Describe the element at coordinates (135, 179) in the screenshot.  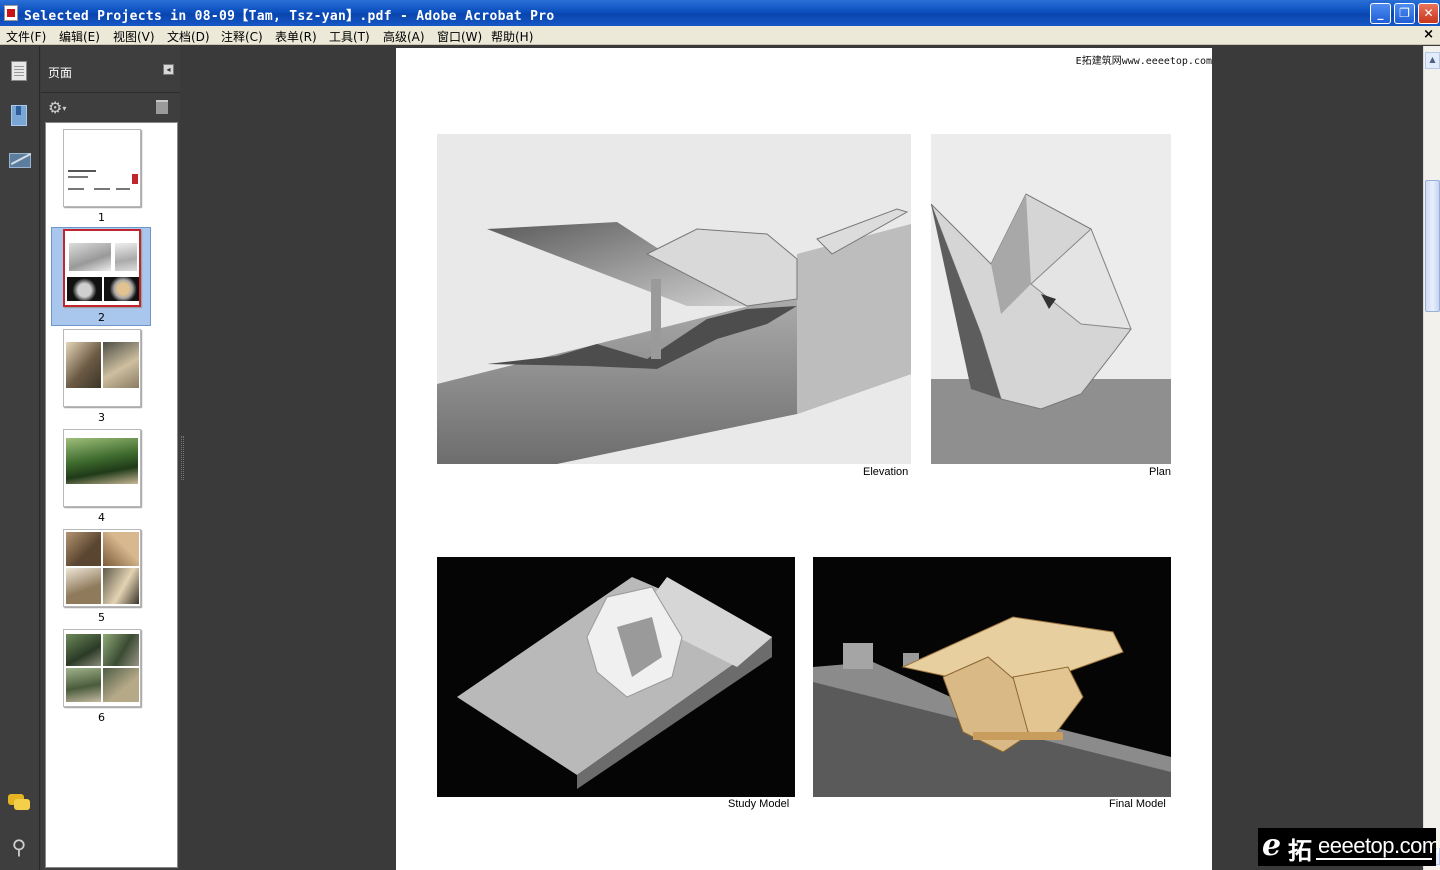
I see `thumb-red-mark` at that location.